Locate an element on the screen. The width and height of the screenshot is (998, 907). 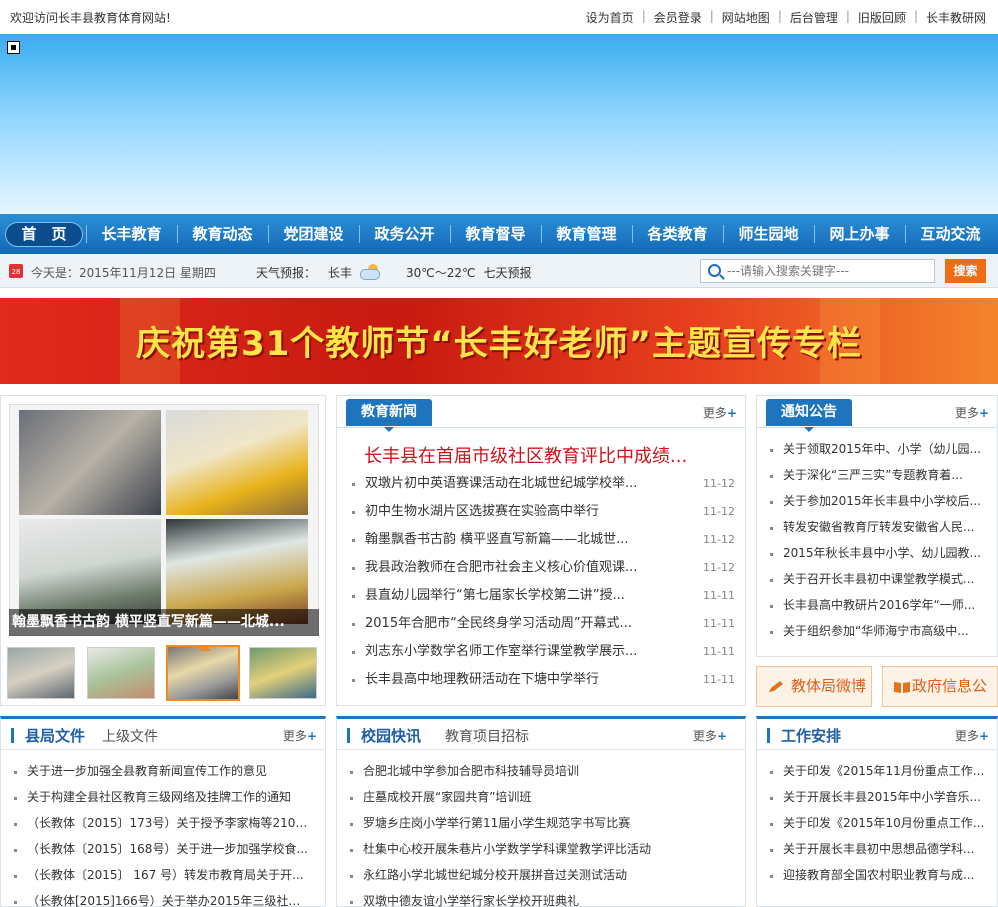
news-item: 县直幼儿园举行“第七届家长学校第二讲”授... 11-11 is located at coordinates (542, 596).